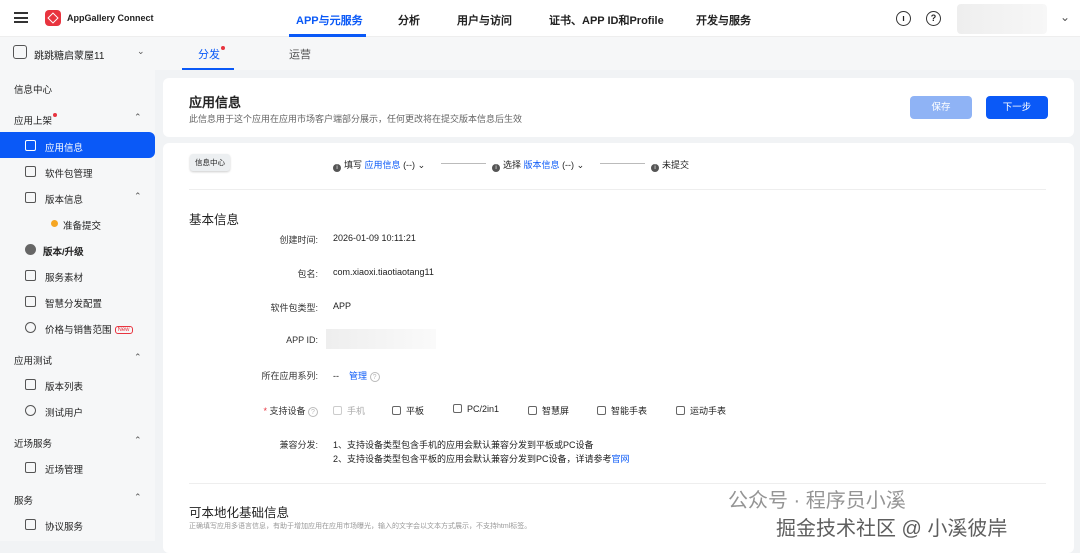 The height and width of the screenshot is (553, 1080). What do you see at coordinates (53, 18) in the screenshot?
I see `appgallery-logo` at bounding box center [53, 18].